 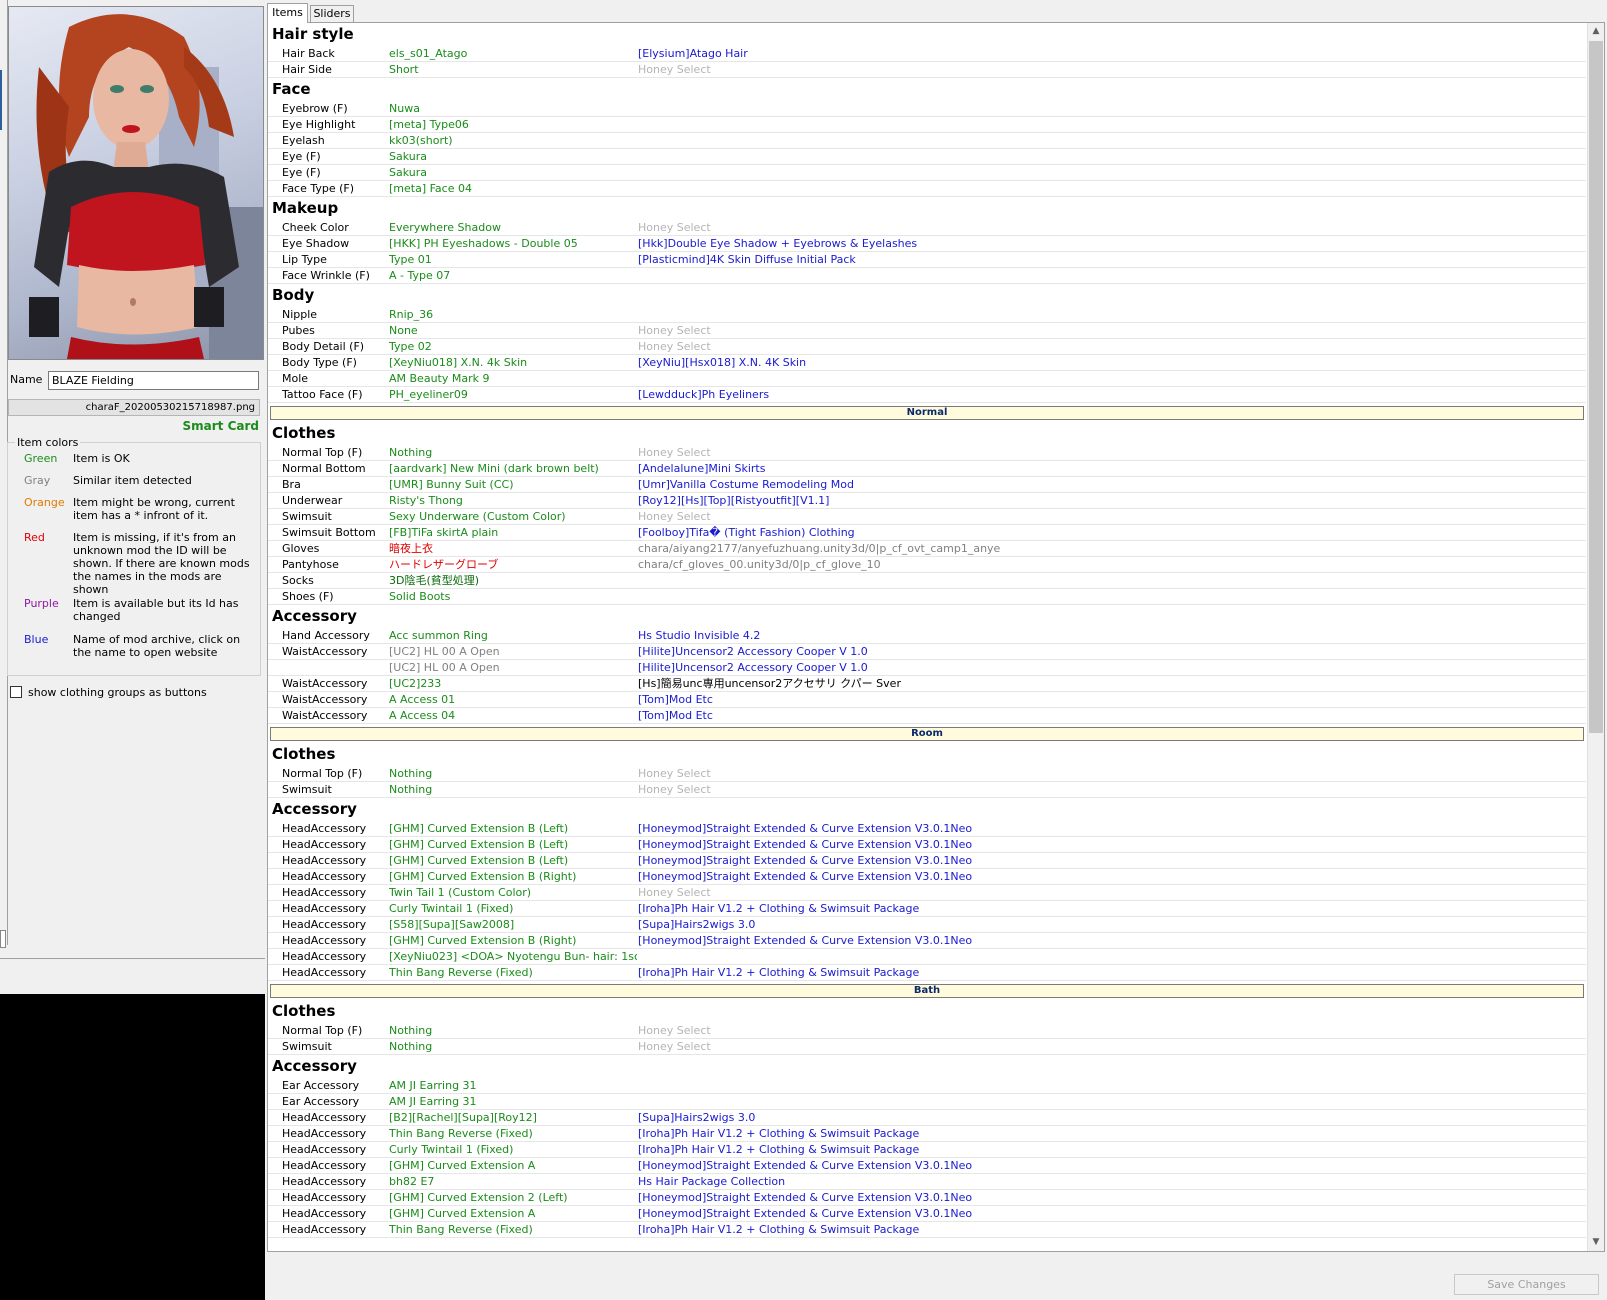 I want to click on item-name: Thin Bang Reverse (Fixed), so click(x=461, y=1133).